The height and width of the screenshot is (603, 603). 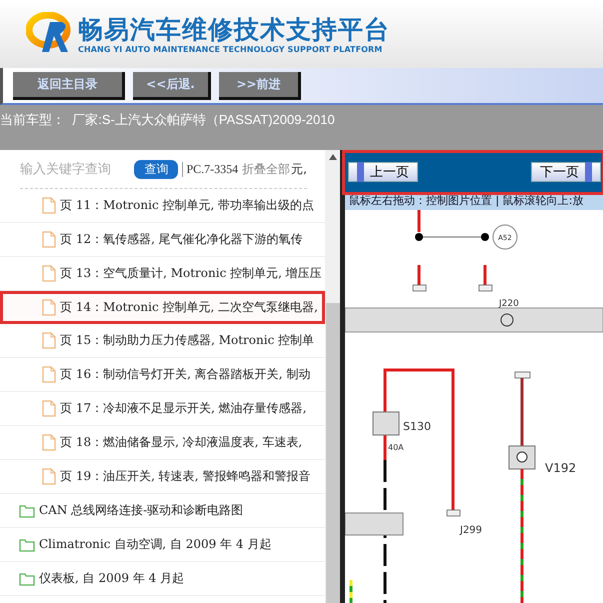 I want to click on tree-row: 页 19：油压开关, 转速表, 警报蜂鸣器和警报音, so click(x=162, y=477).